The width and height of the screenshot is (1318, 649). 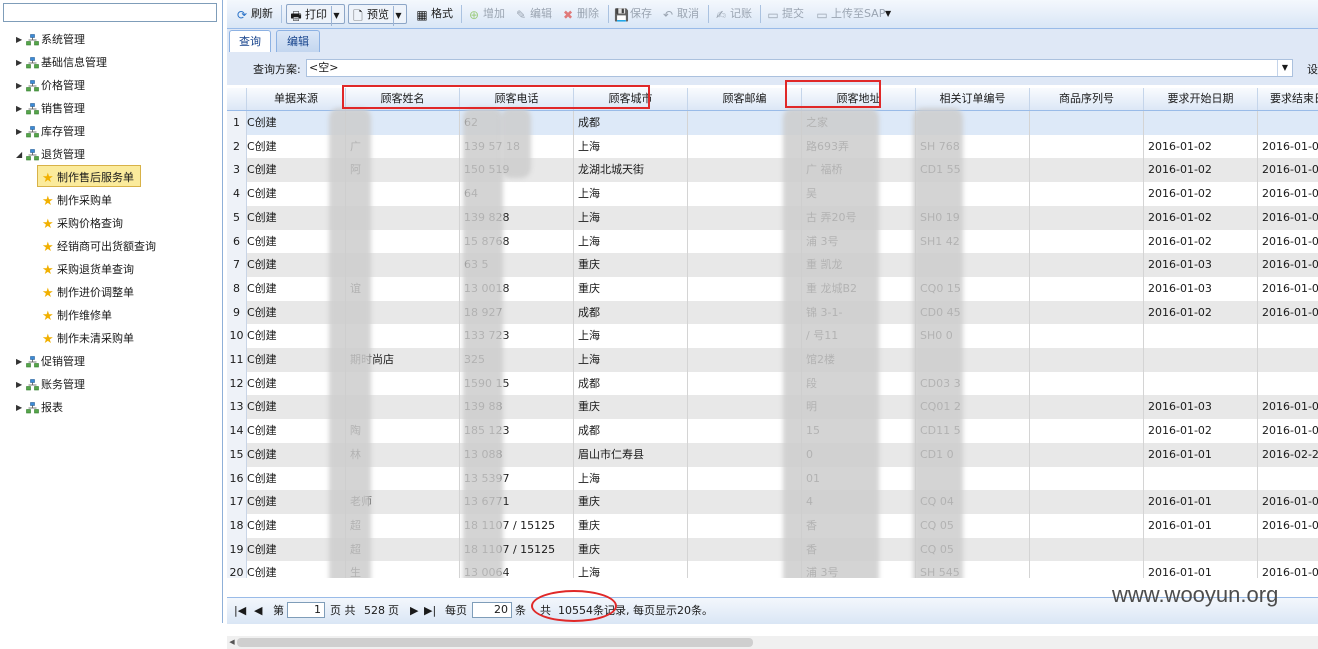 What do you see at coordinates (258, 611) in the screenshot?
I see `prev-page-icon: ◀` at bounding box center [258, 611].